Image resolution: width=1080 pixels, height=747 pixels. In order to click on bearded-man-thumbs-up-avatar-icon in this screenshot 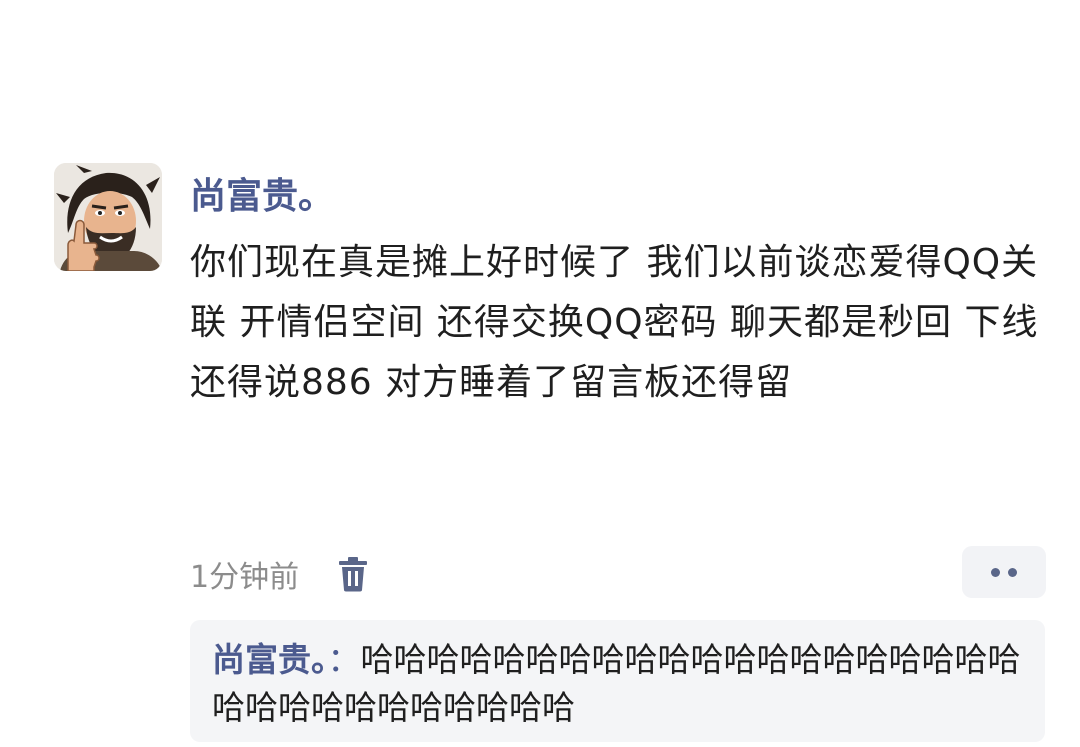, I will do `click(108, 217)`.